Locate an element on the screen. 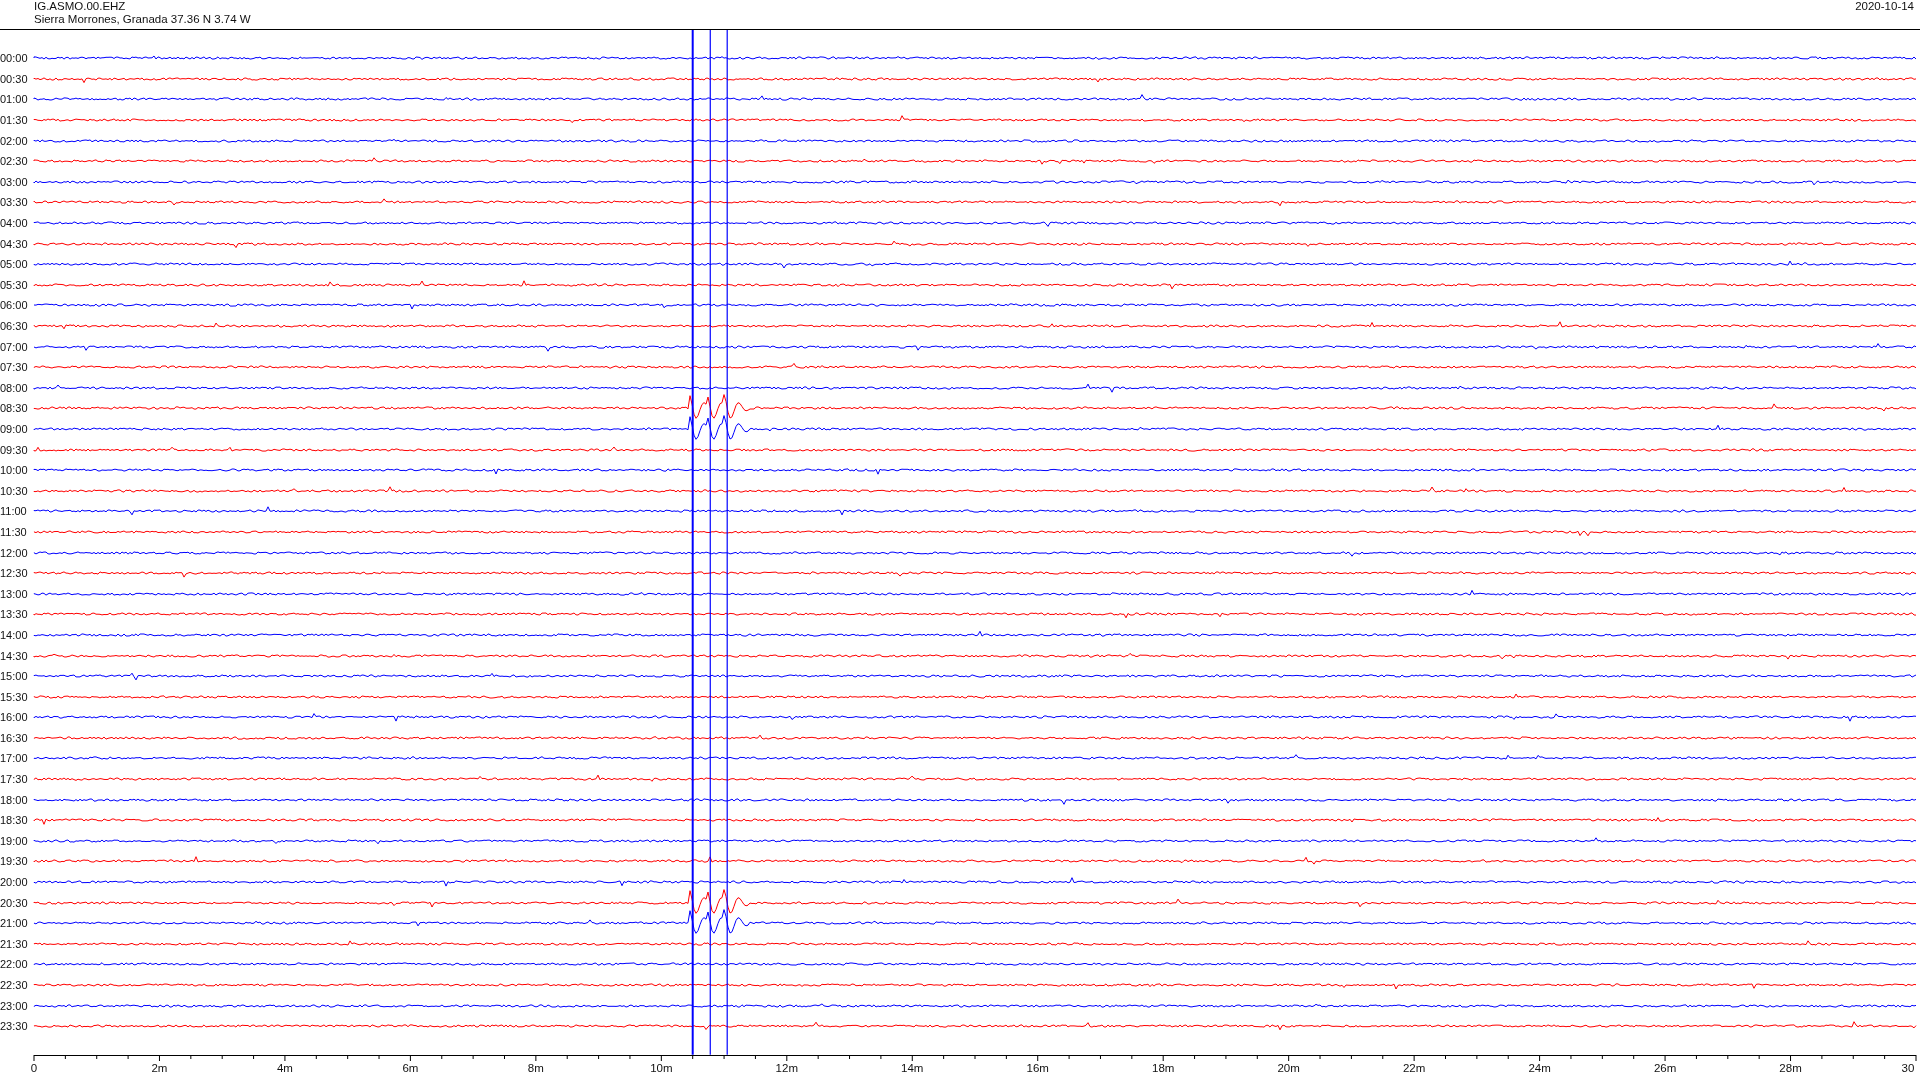 The image size is (1920, 1080). time-label: 09:30 is located at coordinates (14, 449).